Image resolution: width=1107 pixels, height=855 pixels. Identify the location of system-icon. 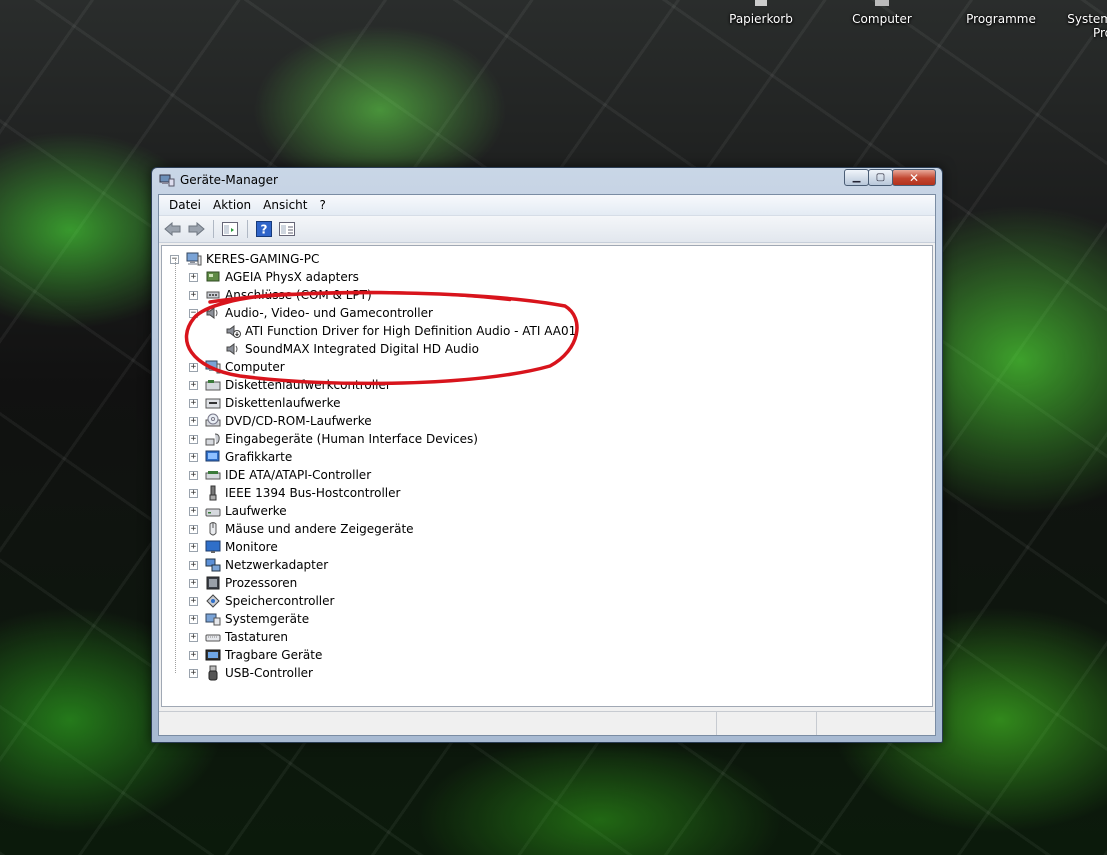
(1079, 6).